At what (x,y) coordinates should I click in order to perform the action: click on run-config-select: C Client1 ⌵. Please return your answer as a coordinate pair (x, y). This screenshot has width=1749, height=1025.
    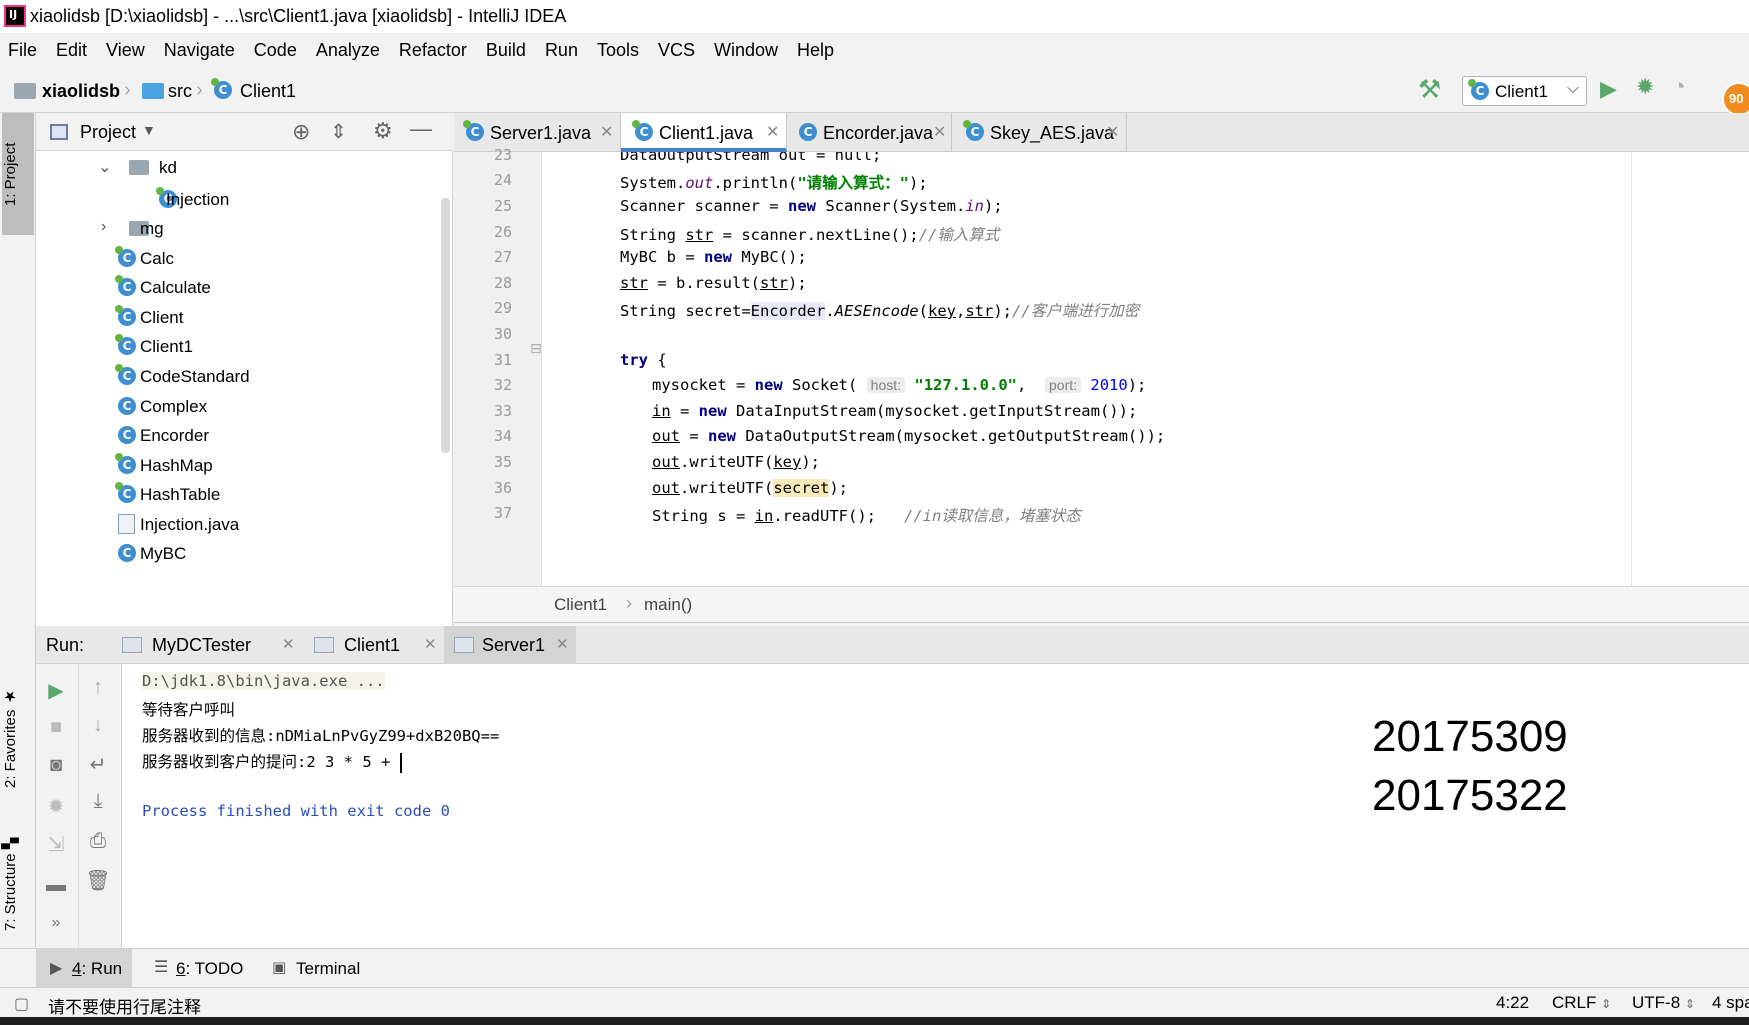
    Looking at the image, I should click on (1524, 91).